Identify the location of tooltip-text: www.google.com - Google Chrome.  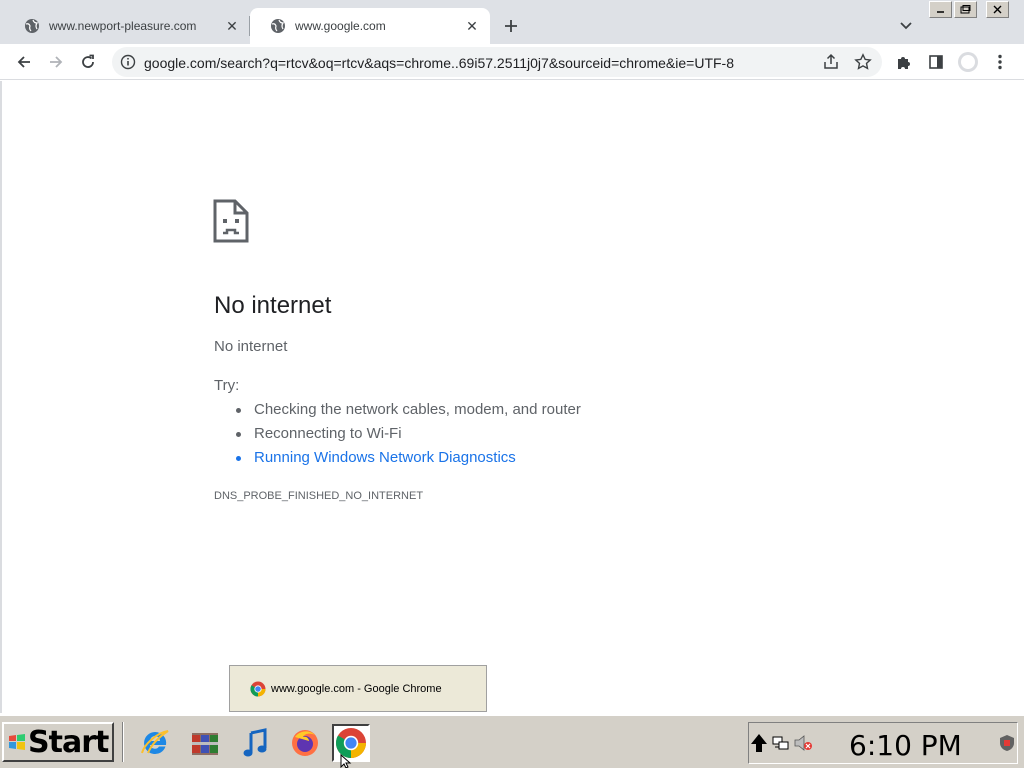
(356, 688).